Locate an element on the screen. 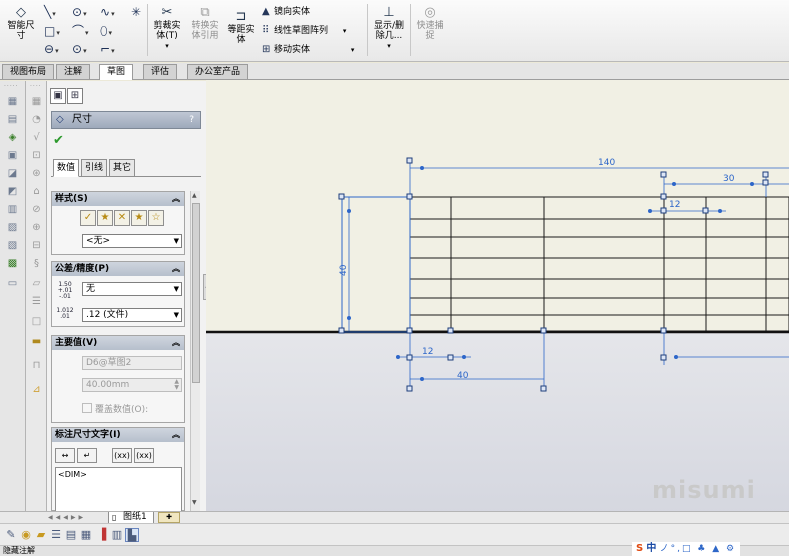 This screenshot has height=556, width=789. layer-icon: ◉ is located at coordinates (26, 535).